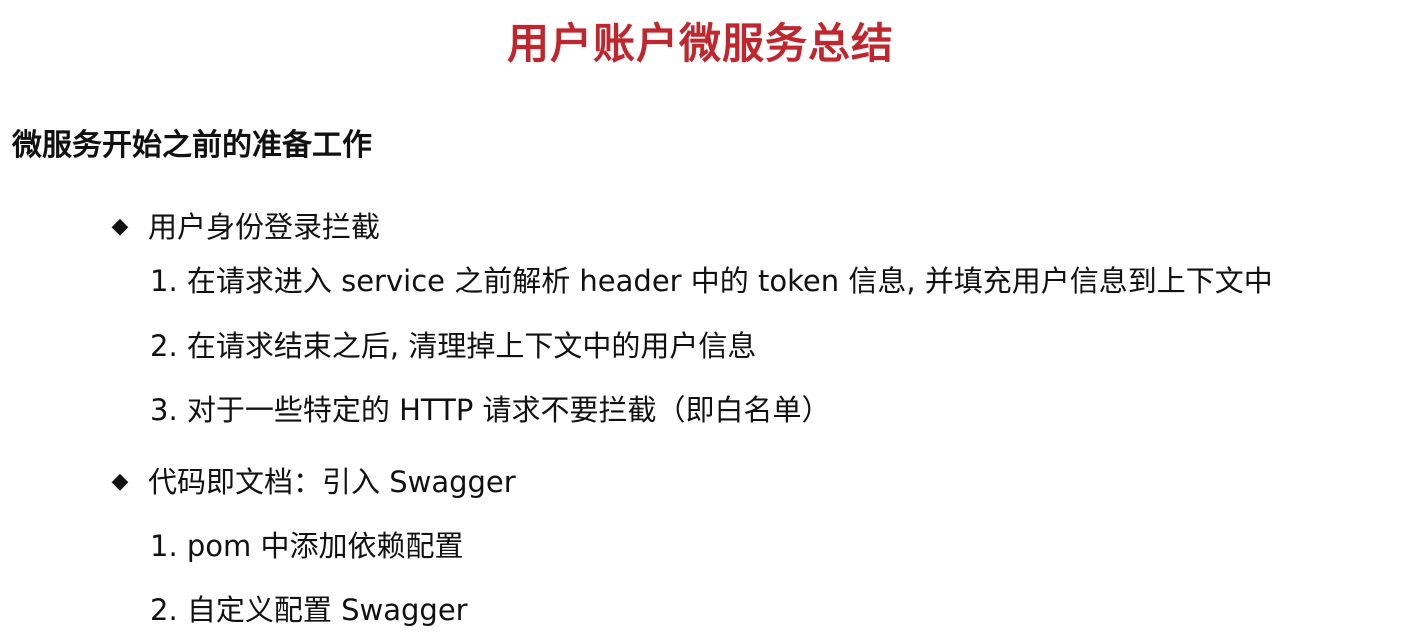 This screenshot has height=642, width=1401. I want to click on bullet-label: 用户身份登录拦截, so click(264, 227).